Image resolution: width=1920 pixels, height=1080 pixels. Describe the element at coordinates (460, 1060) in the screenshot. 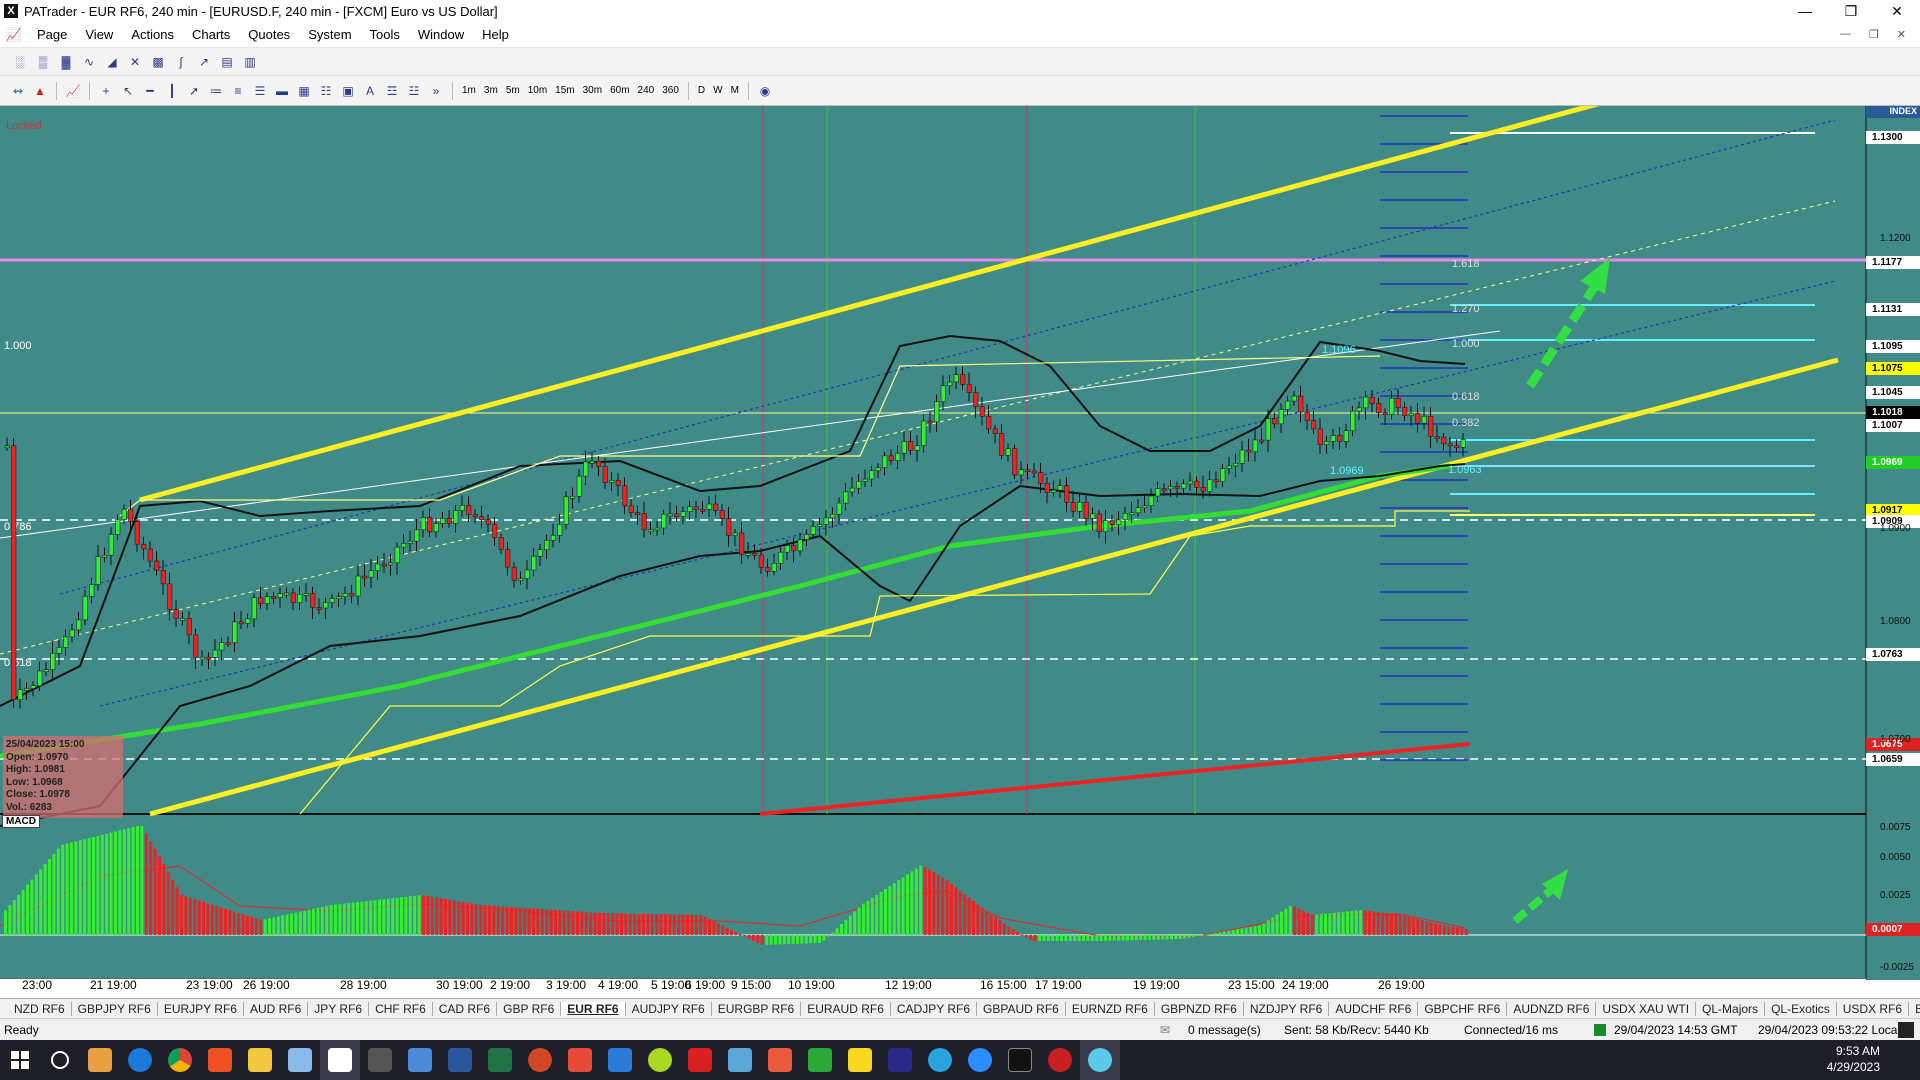

I see `taskbar-word` at that location.